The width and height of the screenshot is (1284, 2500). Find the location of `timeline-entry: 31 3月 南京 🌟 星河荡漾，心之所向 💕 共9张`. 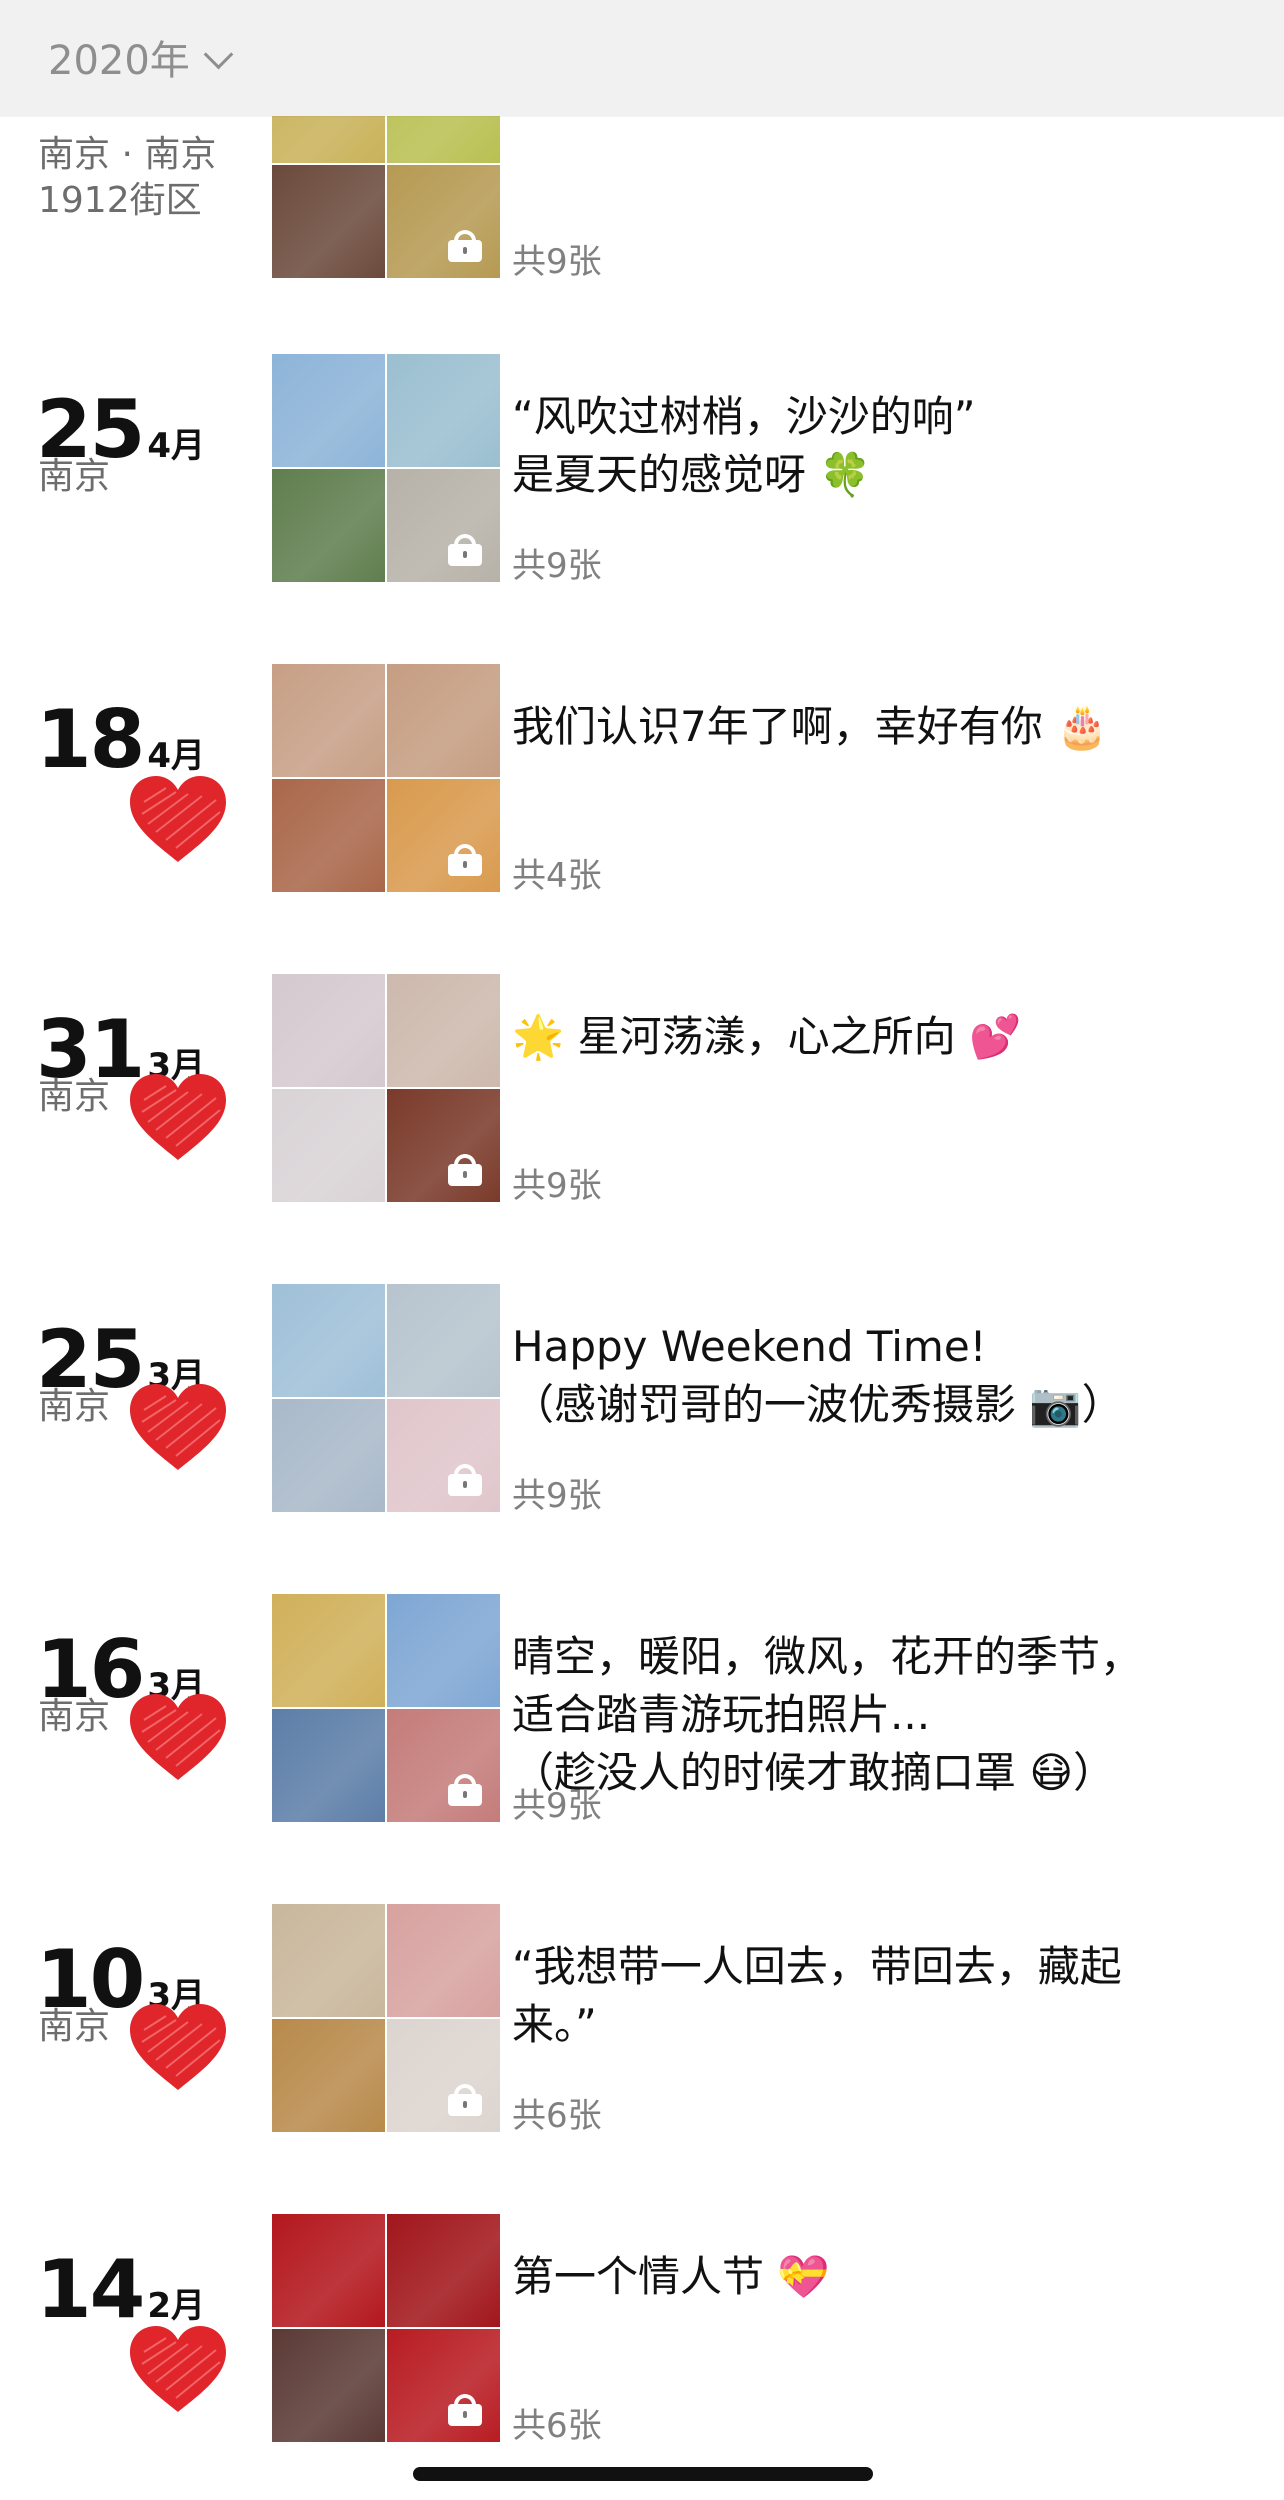

timeline-entry: 31 3月 南京 🌟 星河荡漾，心之所向 💕 共9张 is located at coordinates (642, 1094).